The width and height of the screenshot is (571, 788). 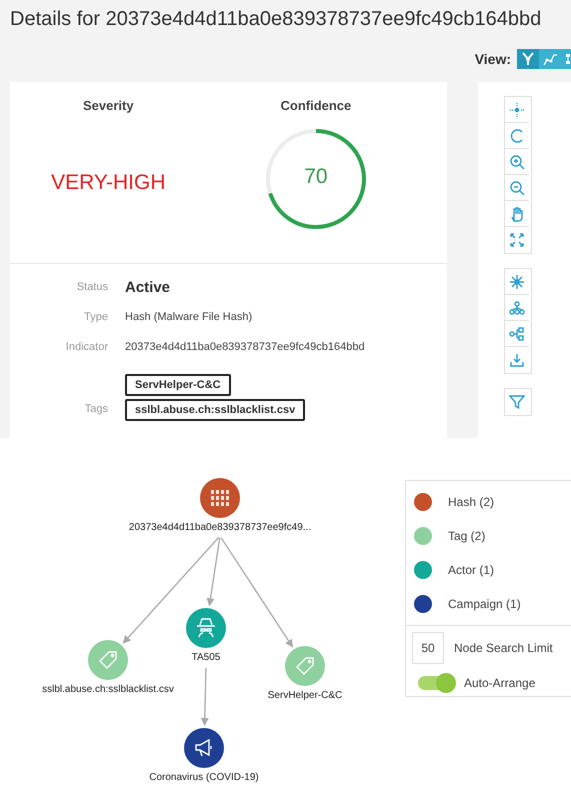 What do you see at coordinates (305, 695) in the screenshot?
I see `node-label: ServHelper-C&C` at bounding box center [305, 695].